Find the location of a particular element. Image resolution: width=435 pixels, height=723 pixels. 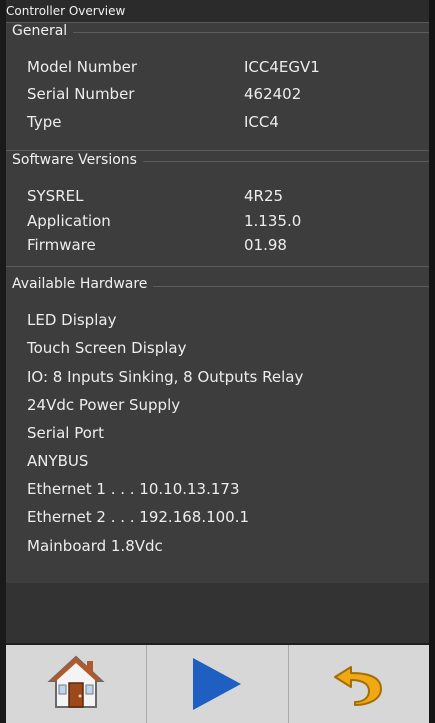

software-header: Software Versions is located at coordinates (77, 160).